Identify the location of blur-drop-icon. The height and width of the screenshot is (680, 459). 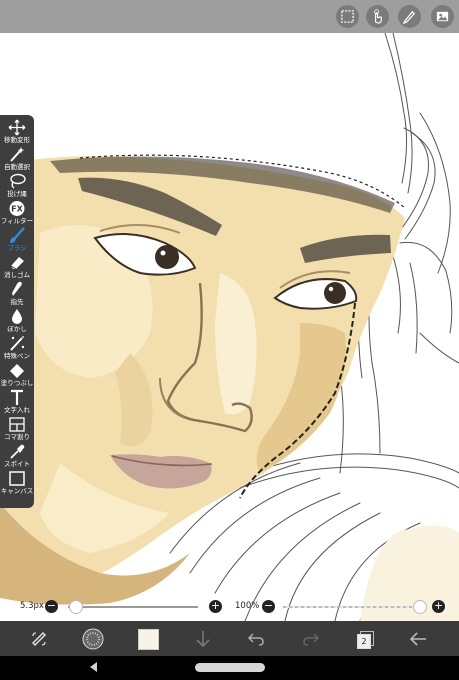
(17, 316).